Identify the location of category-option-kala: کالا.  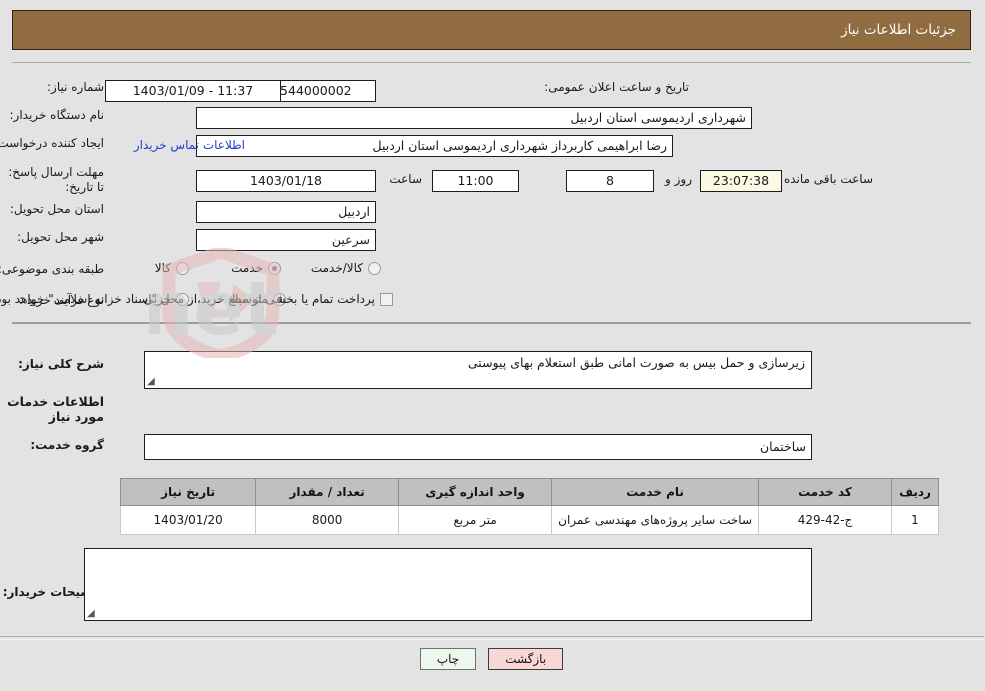
(166, 268).